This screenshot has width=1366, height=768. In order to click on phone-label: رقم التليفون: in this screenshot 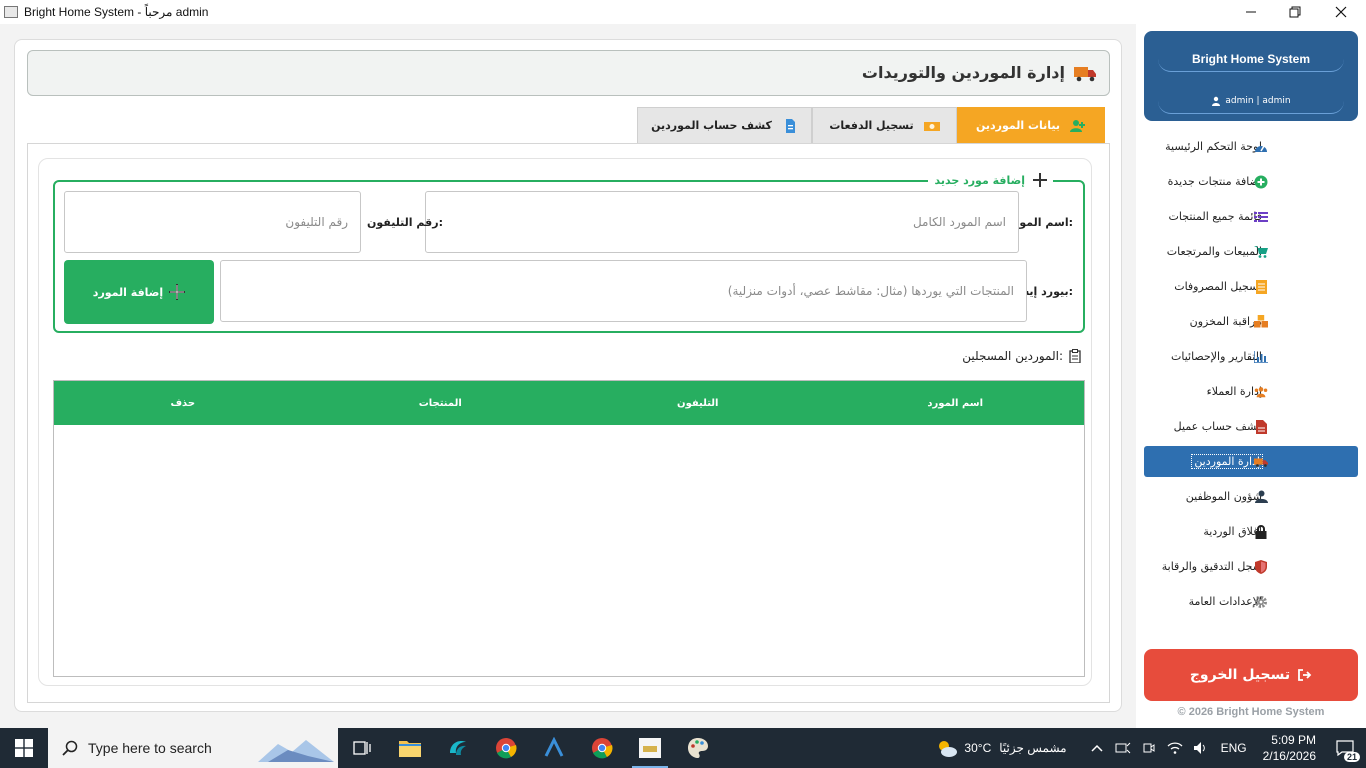, I will do `click(405, 222)`.